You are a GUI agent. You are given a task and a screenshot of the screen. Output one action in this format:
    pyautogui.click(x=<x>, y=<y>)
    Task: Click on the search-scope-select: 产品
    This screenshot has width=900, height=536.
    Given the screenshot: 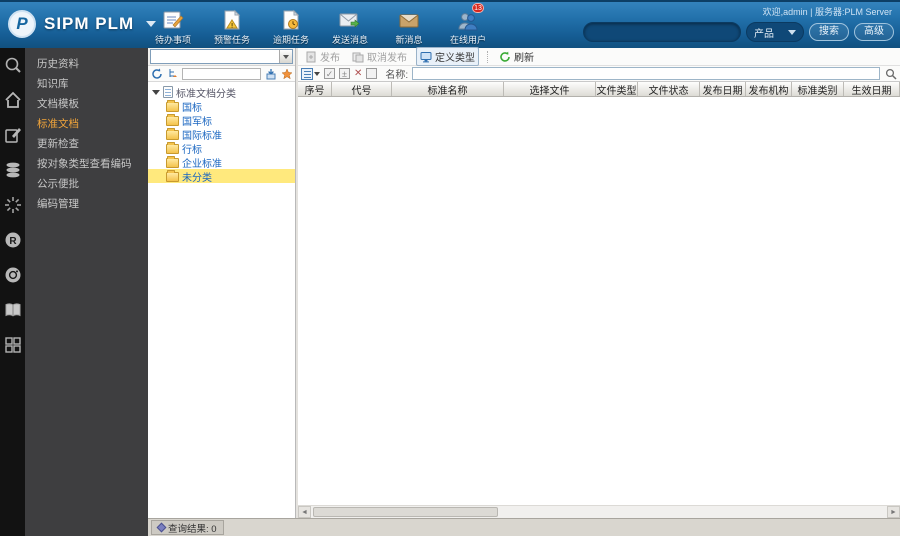 What is the action you would take?
    pyautogui.click(x=775, y=32)
    